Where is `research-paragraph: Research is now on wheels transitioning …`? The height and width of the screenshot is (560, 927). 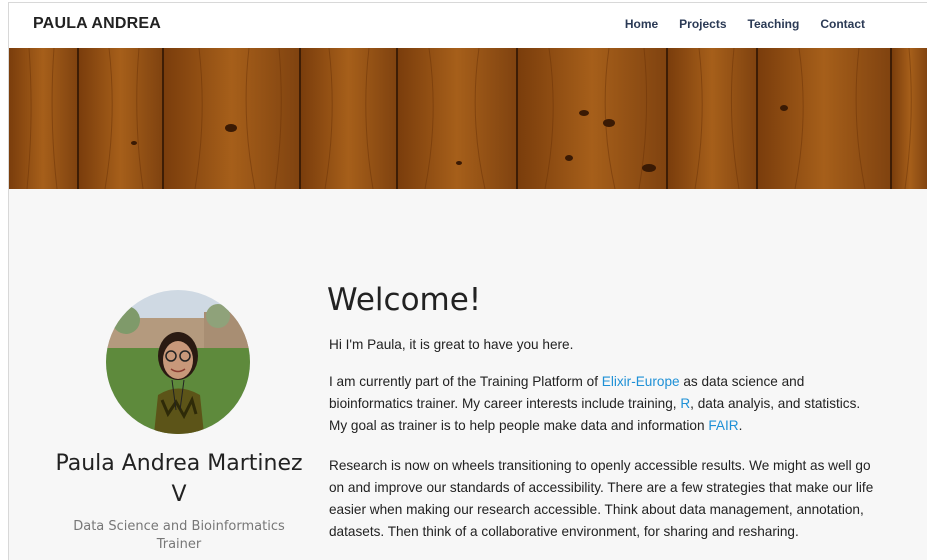
research-paragraph: Research is now on wheels transitioning … is located at coordinates (601, 498).